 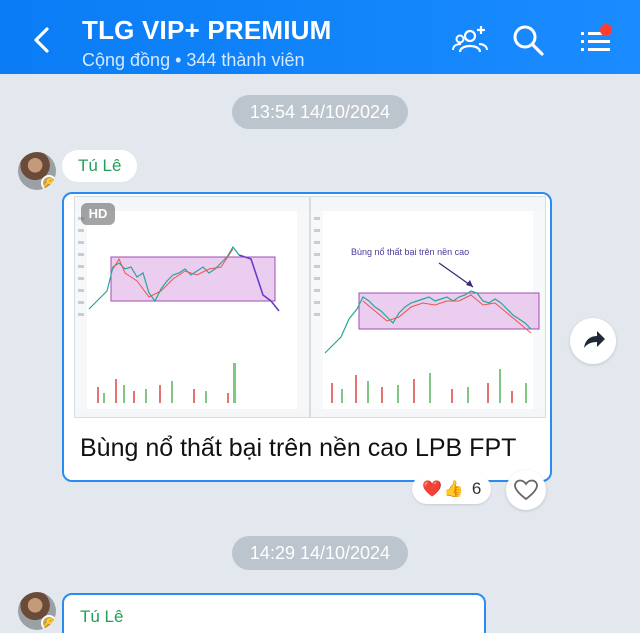 I want to click on chart-lpb-svg, so click(x=192, y=307).